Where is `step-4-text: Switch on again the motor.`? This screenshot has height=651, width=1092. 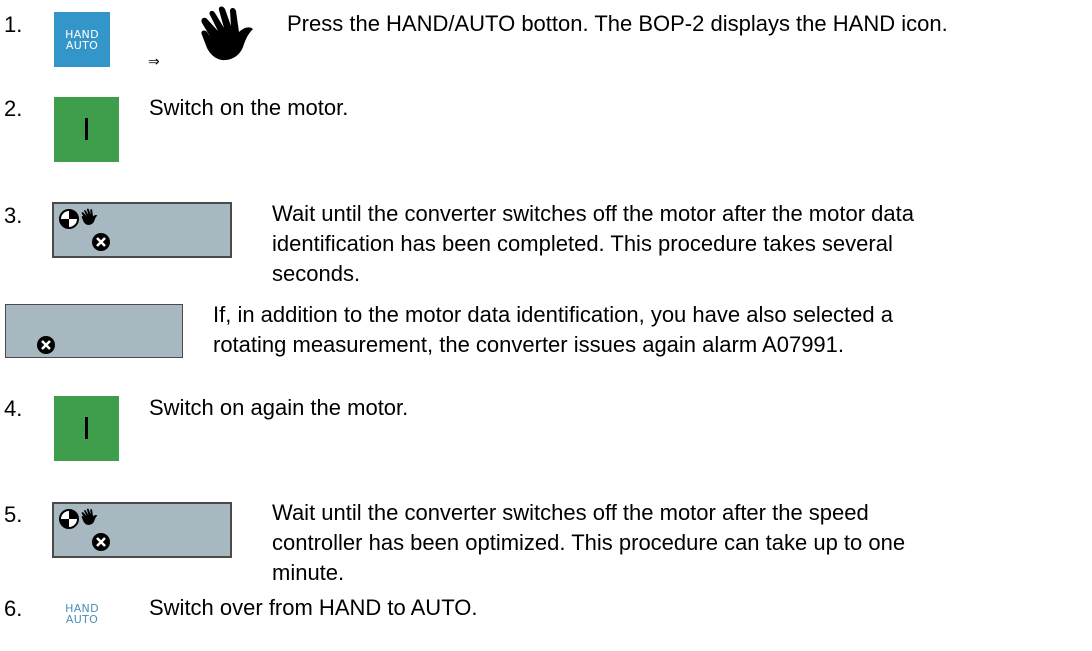
step-4-text: Switch on again the motor. is located at coordinates (279, 407).